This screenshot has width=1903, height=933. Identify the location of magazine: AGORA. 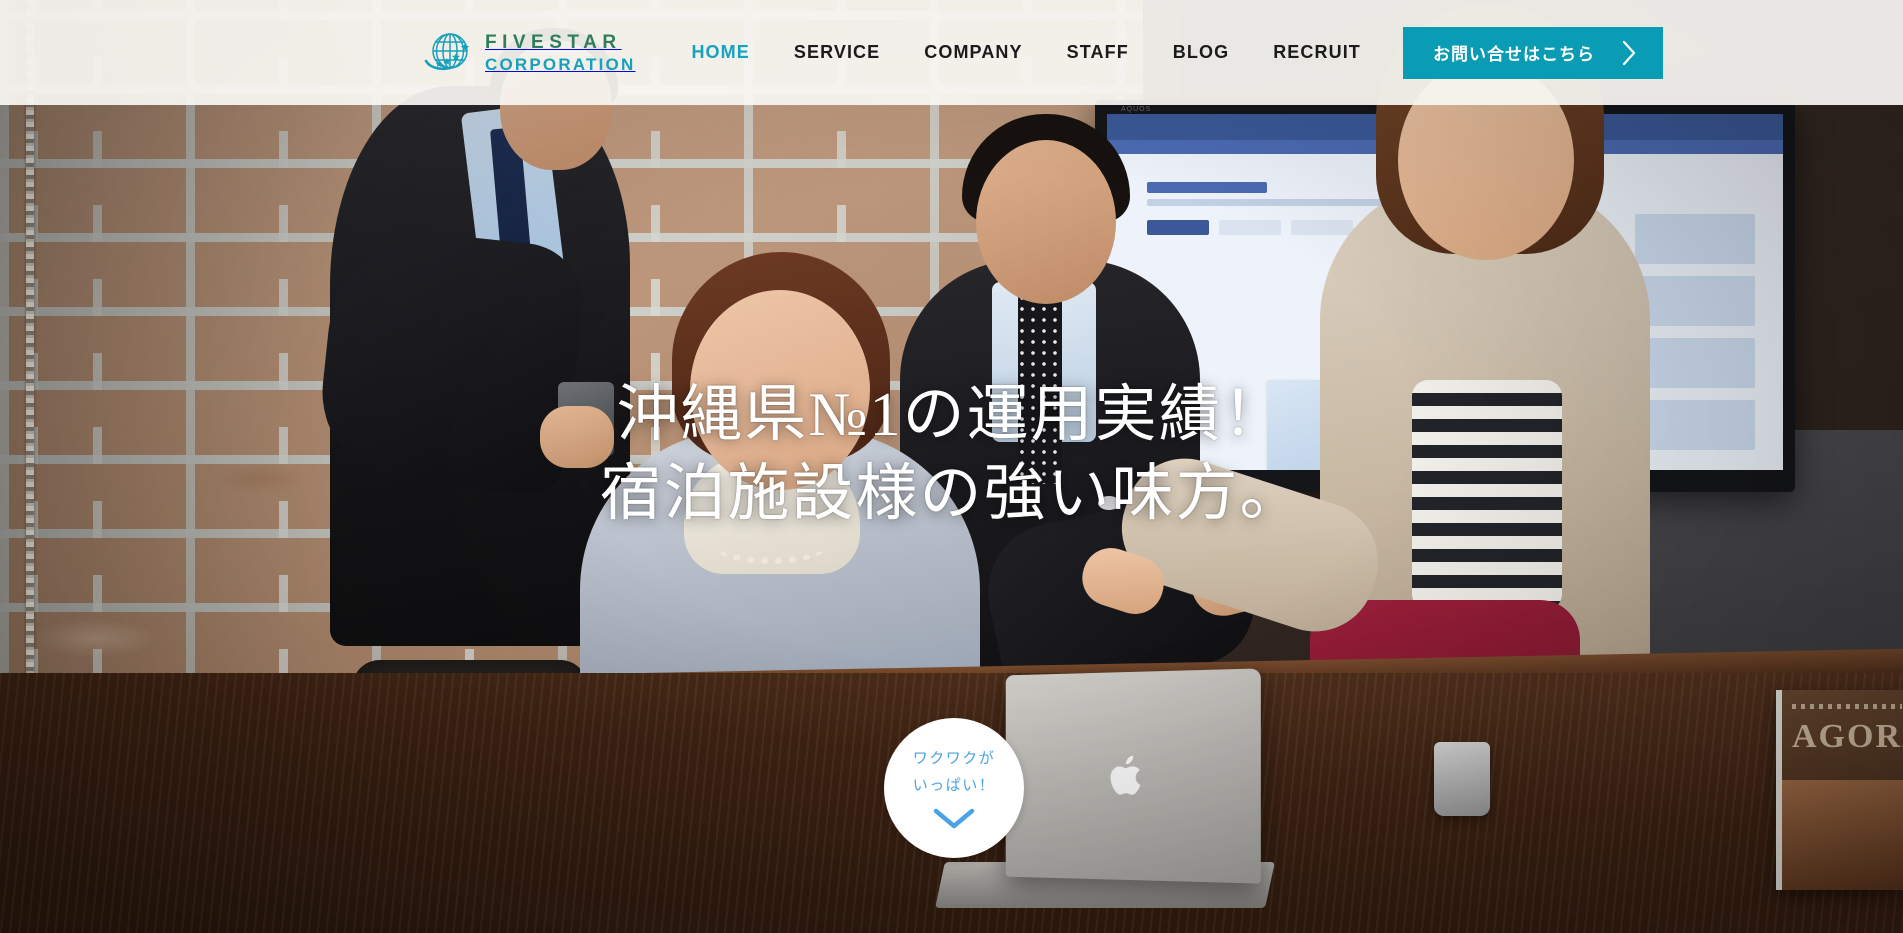
(1839, 790).